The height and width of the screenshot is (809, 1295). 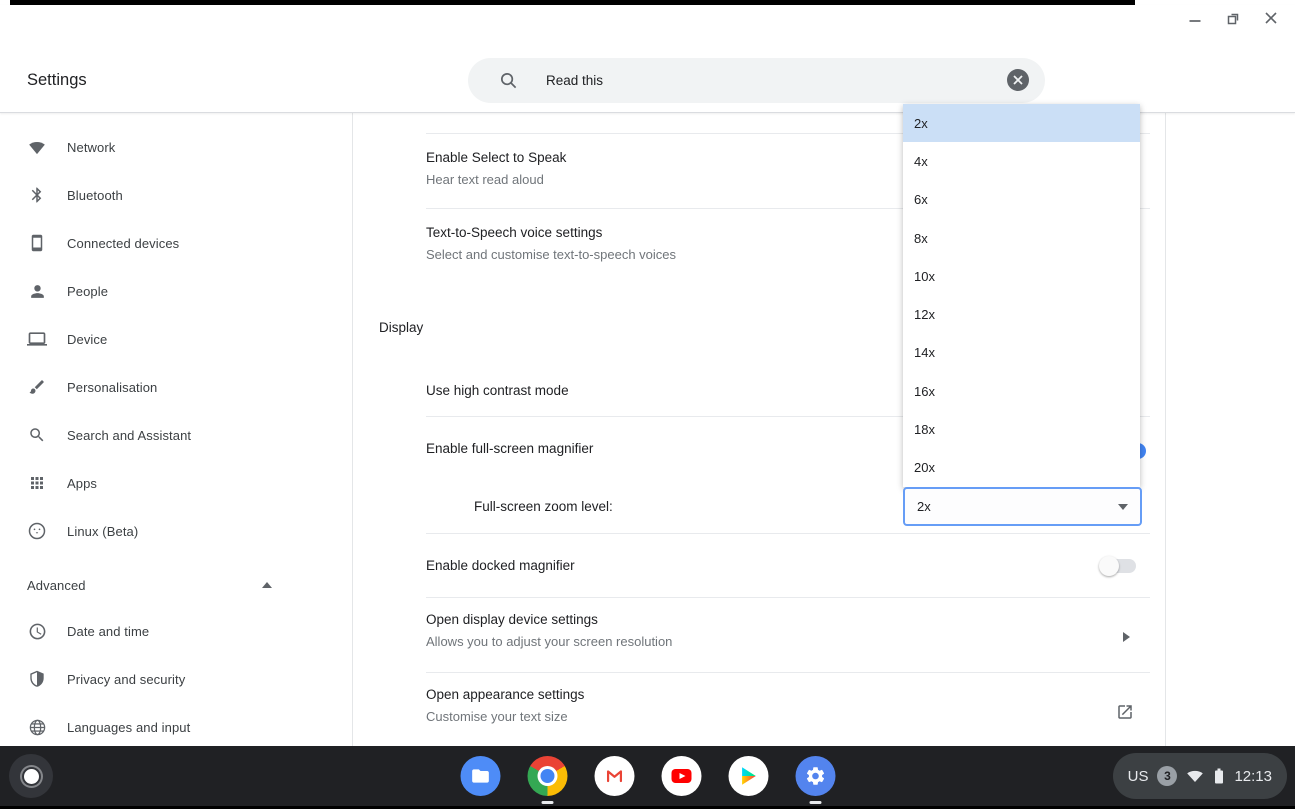 I want to click on sidebar-item-apps: Apps, so click(x=176, y=483).